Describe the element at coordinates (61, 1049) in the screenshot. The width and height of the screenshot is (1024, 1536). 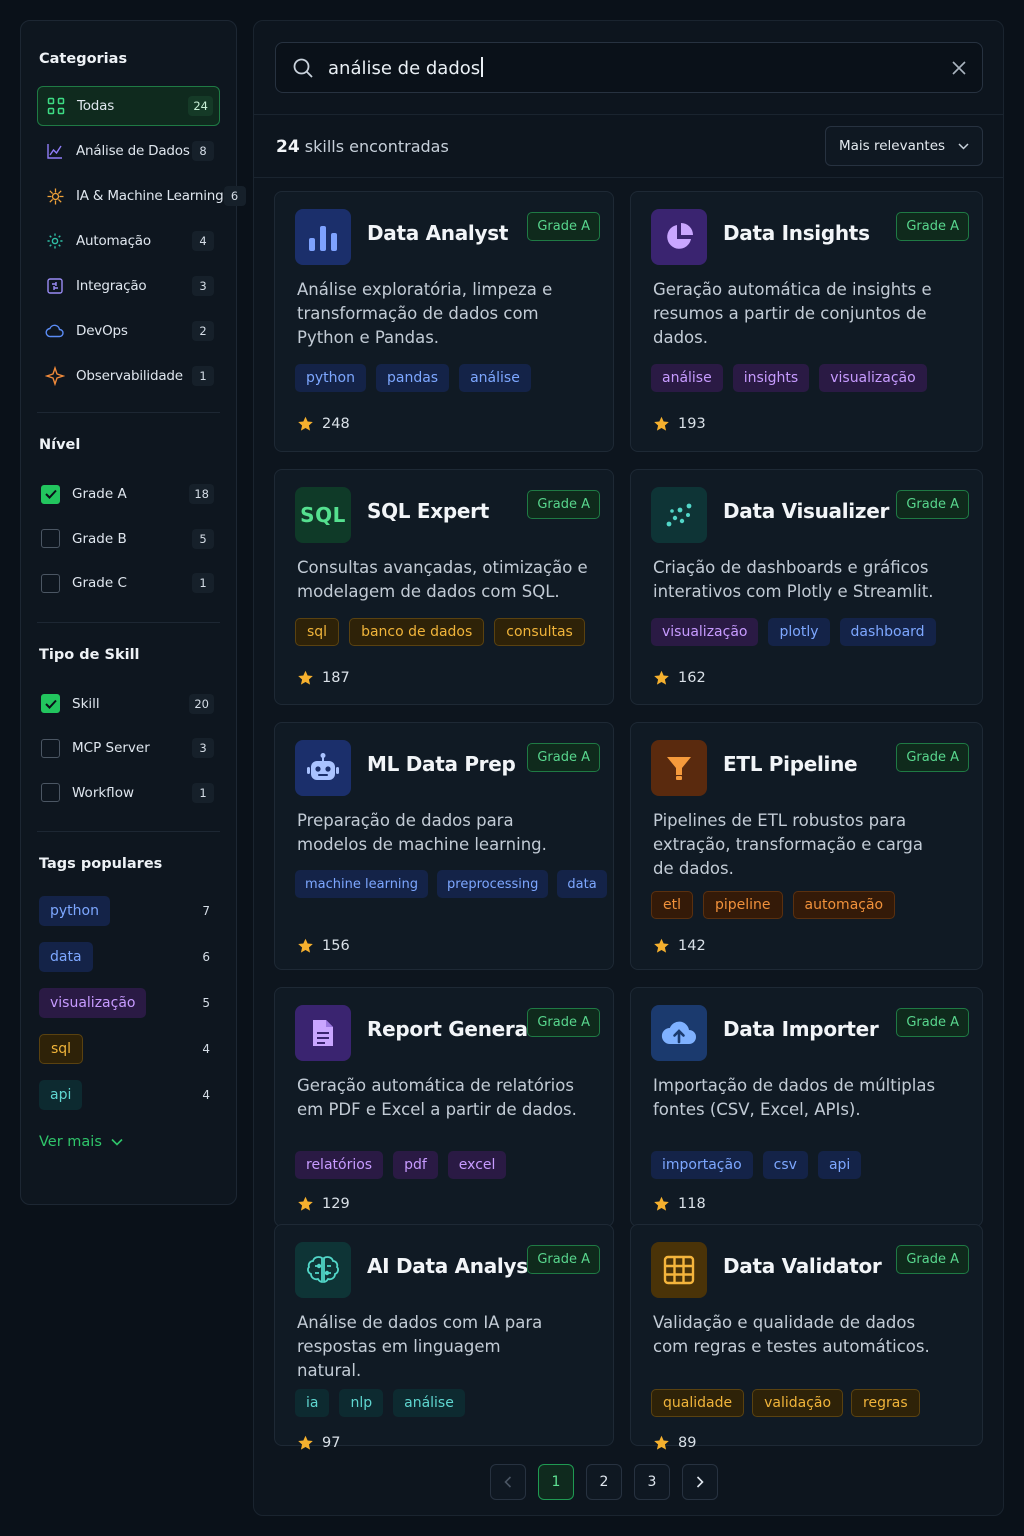
I see `tag-sql: sql` at that location.